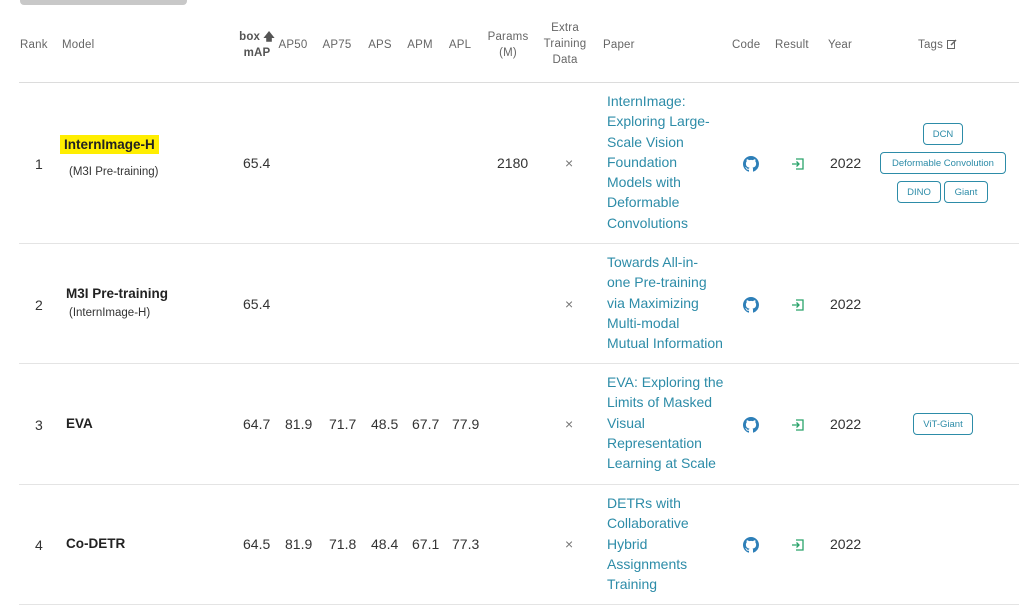 The width and height of the screenshot is (1035, 612). Describe the element at coordinates (943, 134) in the screenshot. I see `tag-dcn: DCN` at that location.